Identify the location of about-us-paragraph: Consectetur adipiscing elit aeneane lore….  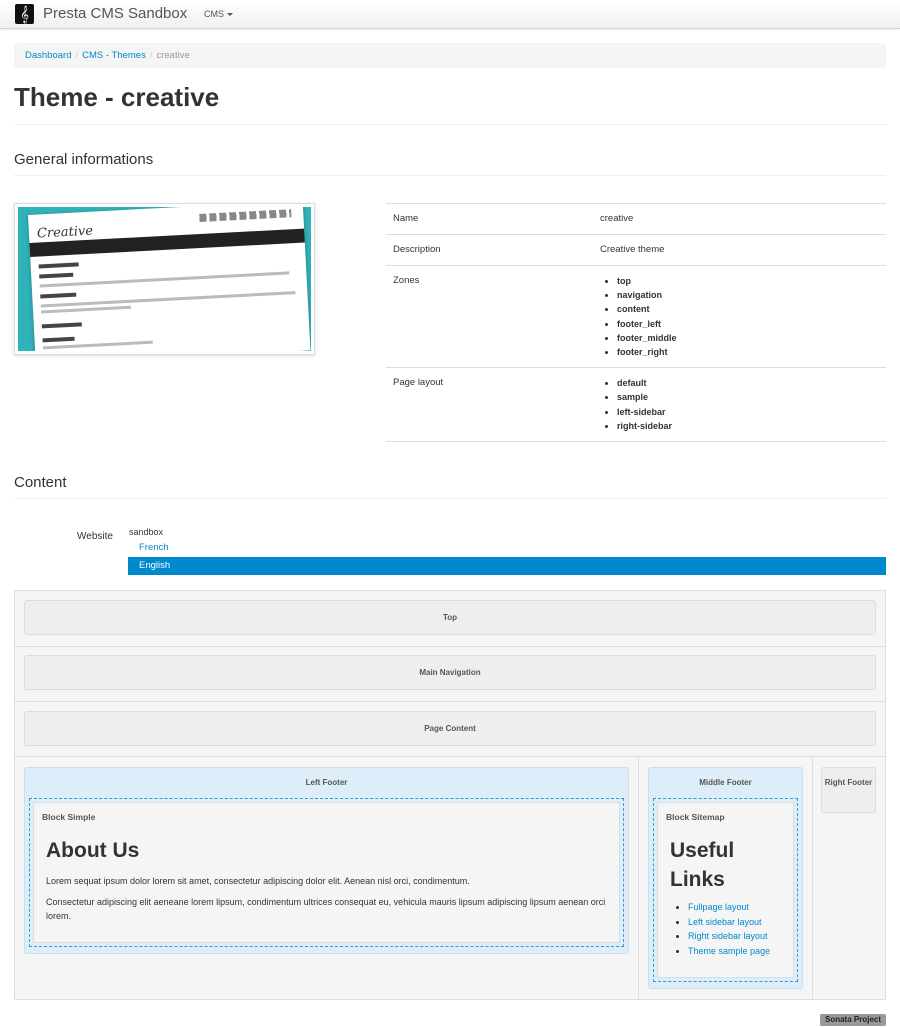
(326, 909).